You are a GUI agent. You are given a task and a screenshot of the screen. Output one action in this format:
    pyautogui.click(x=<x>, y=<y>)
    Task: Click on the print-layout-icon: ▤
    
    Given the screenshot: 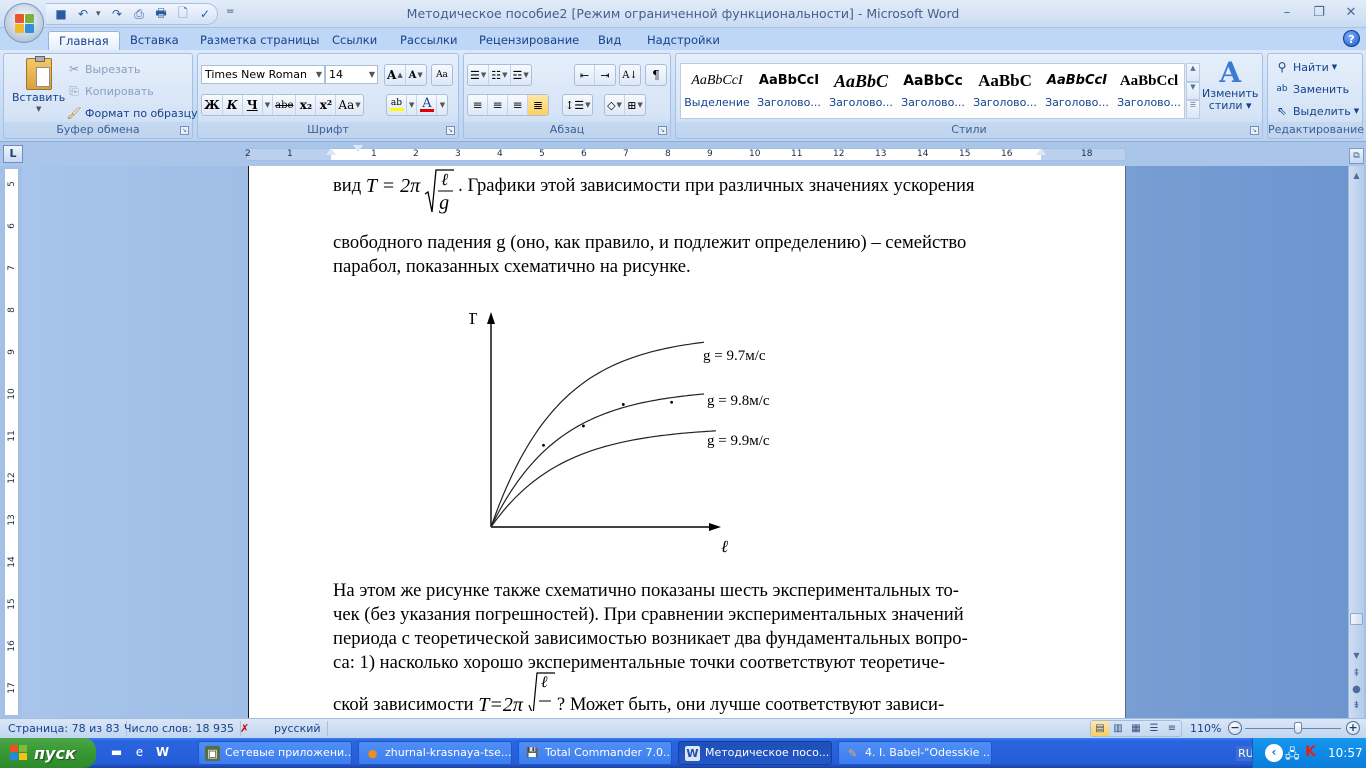 What is the action you would take?
    pyautogui.click(x=1100, y=728)
    